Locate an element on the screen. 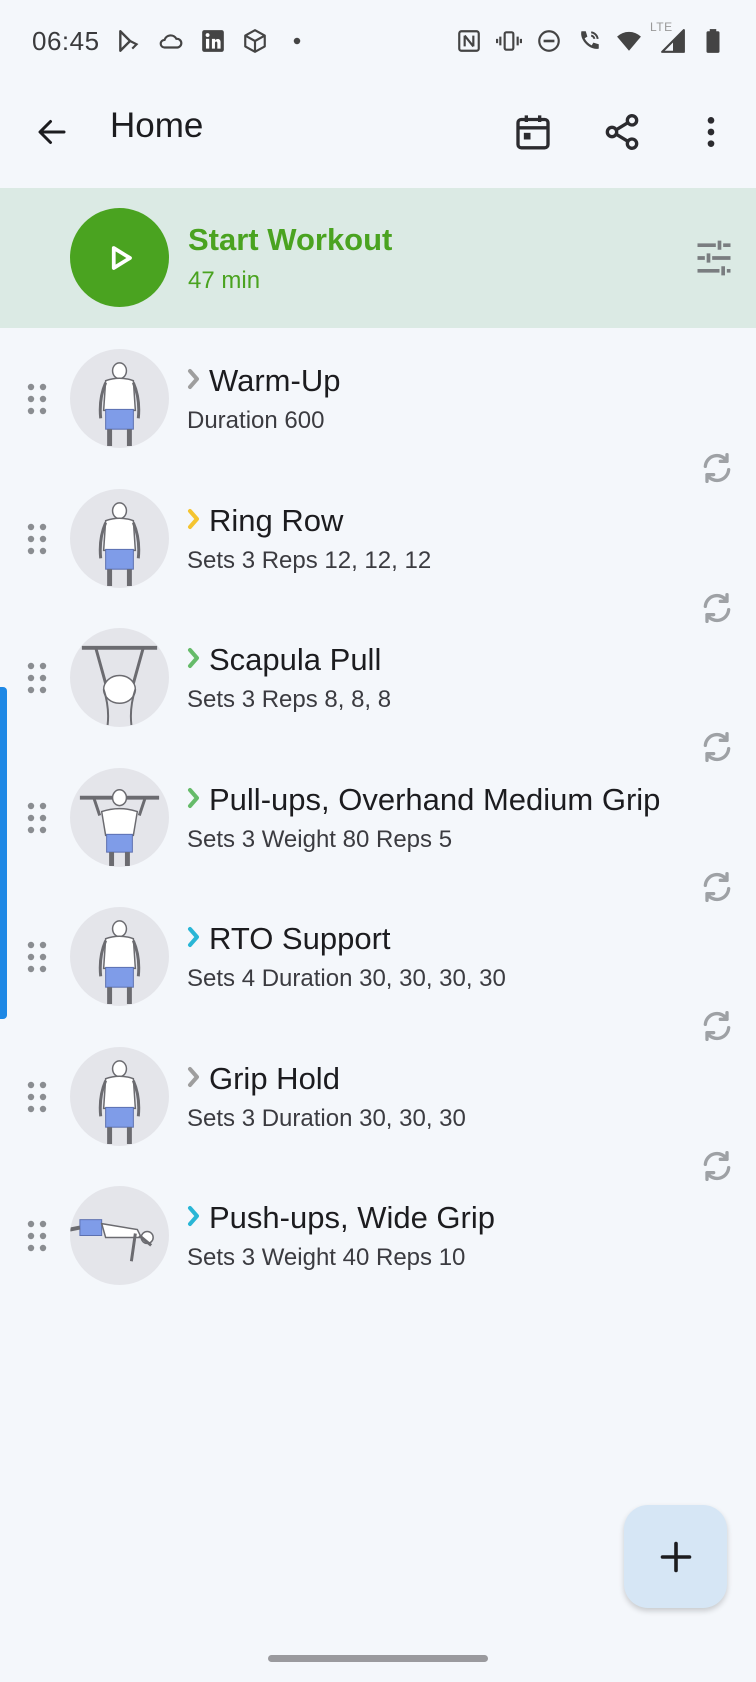 The image size is (756, 1682). workout-duration: 47 min is located at coordinates (224, 280).